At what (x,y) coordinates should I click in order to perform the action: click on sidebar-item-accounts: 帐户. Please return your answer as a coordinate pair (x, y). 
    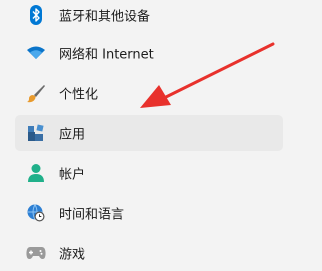
    Looking at the image, I should click on (149, 173).